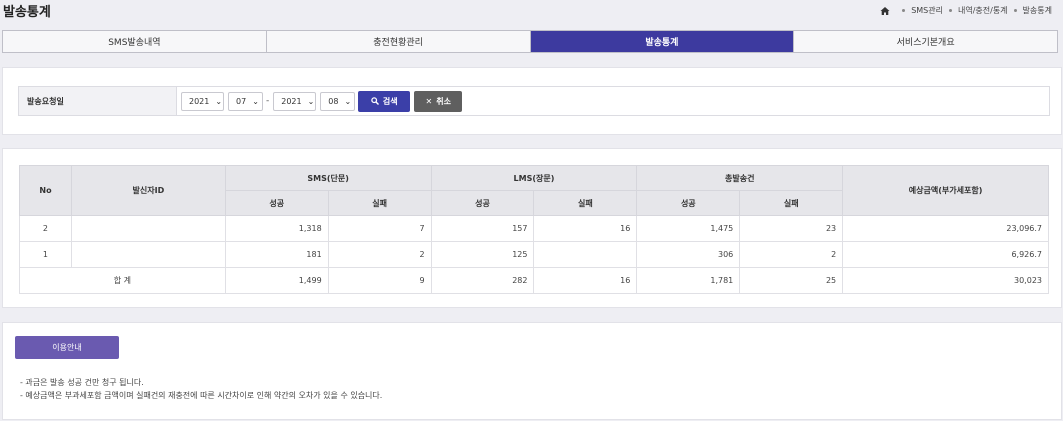 The width and height of the screenshot is (1063, 421). Describe the element at coordinates (45, 254) in the screenshot. I see `cell-no: 1` at that location.